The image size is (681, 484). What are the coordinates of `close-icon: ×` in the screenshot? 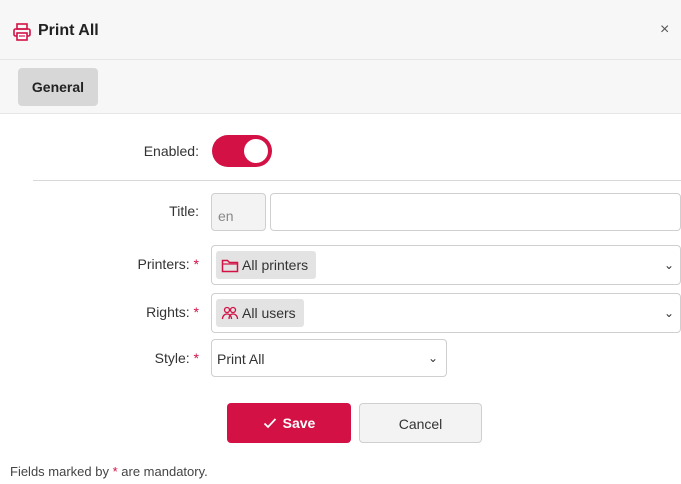 It's located at (664, 30).